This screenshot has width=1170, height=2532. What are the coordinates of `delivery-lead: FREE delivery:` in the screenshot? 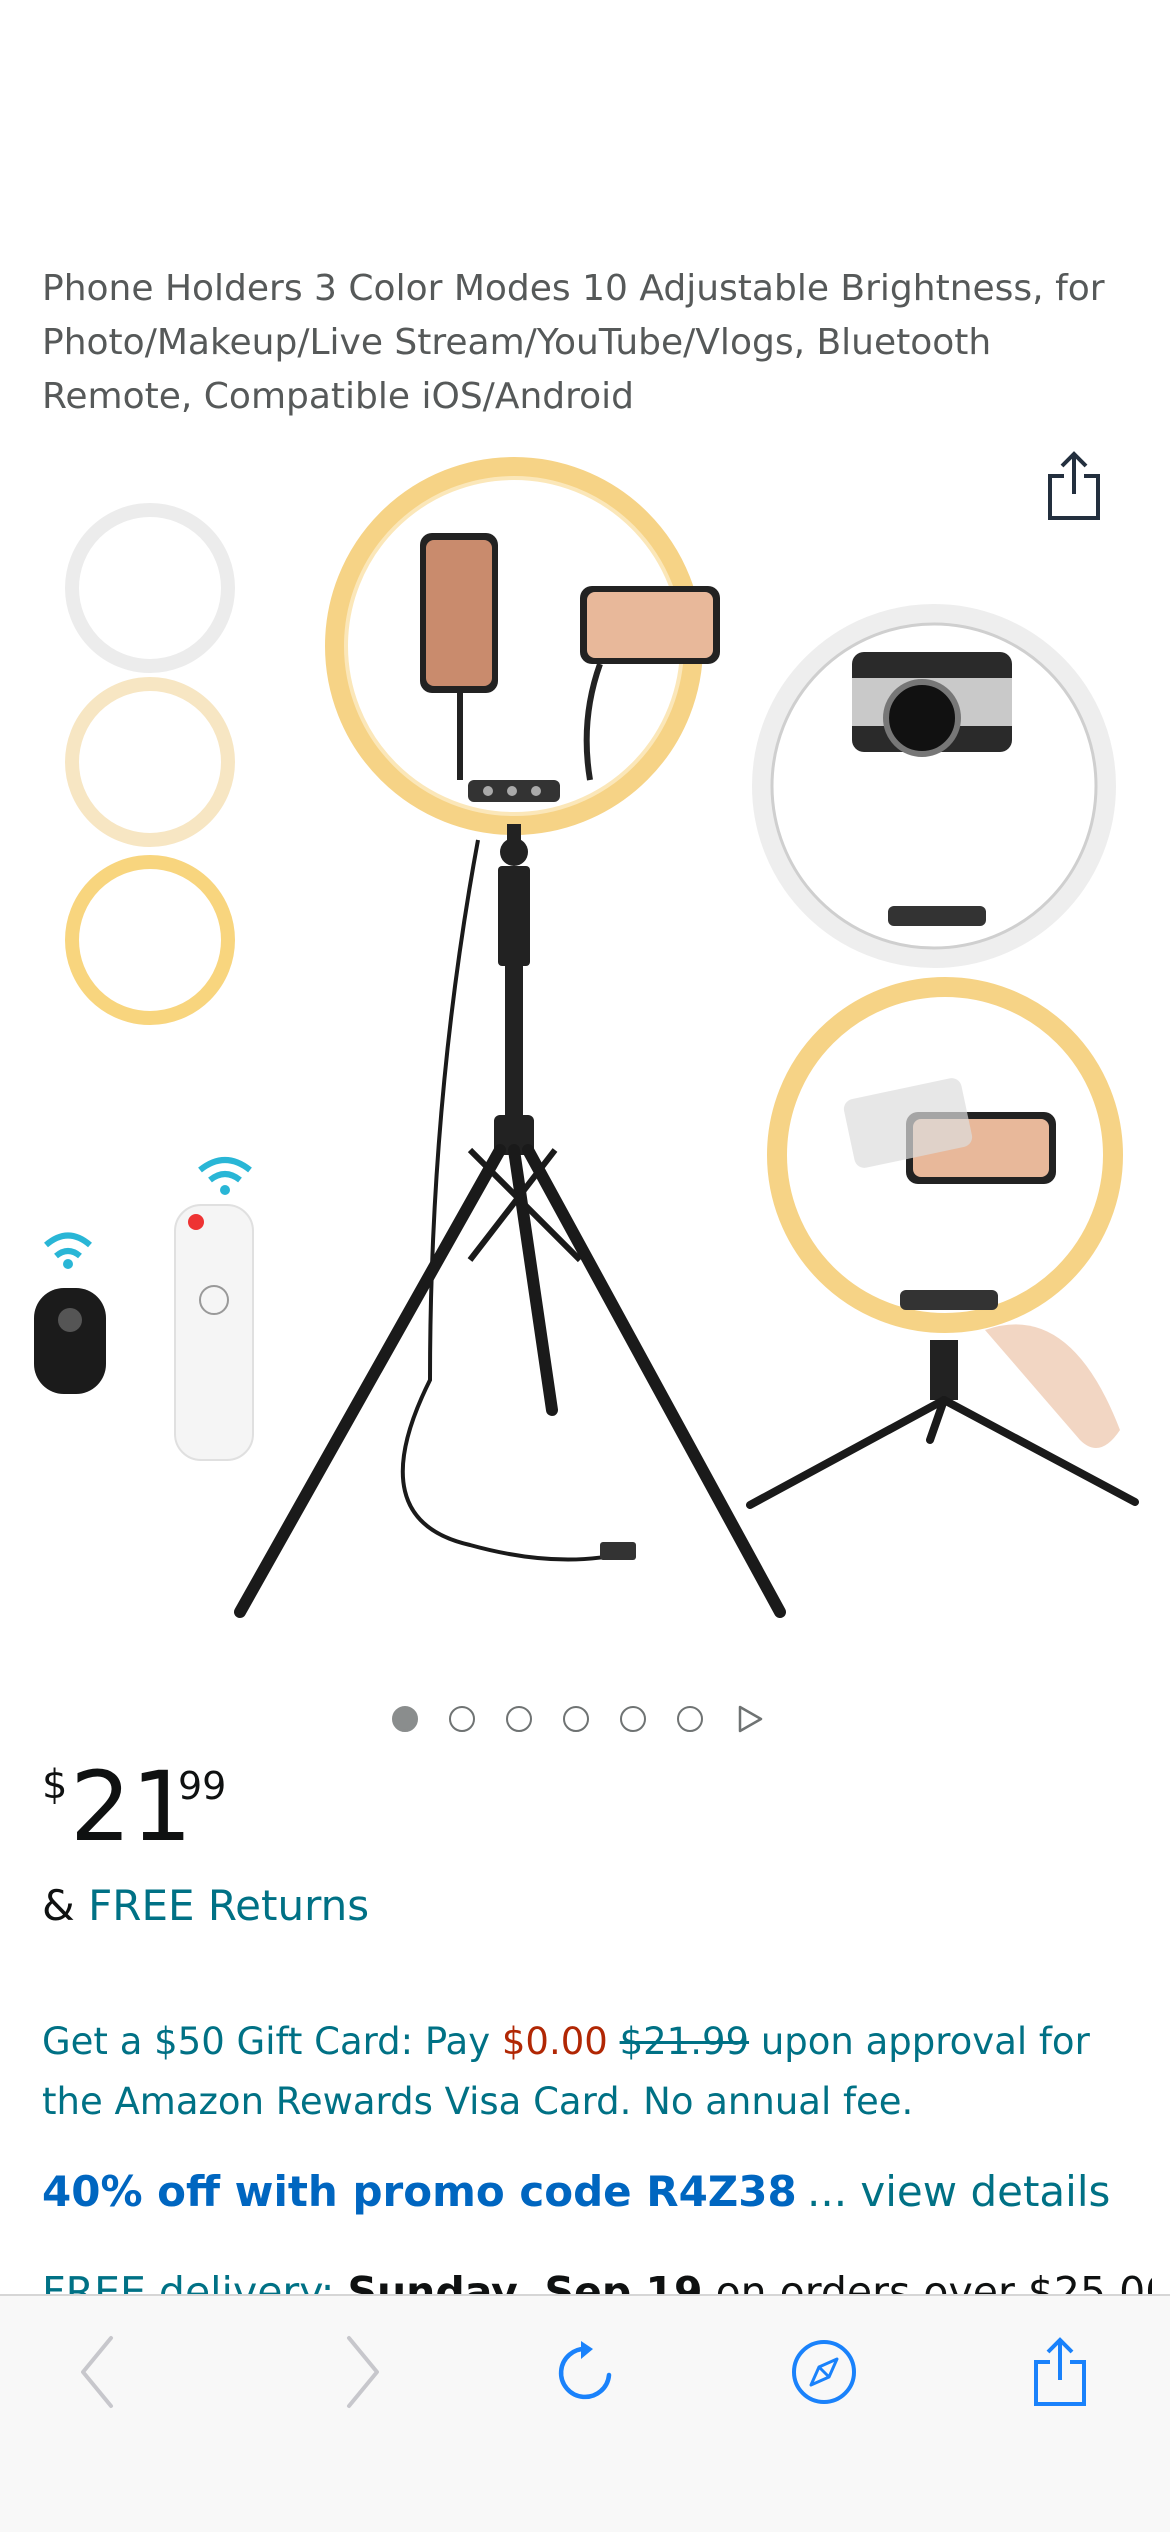 It's located at (188, 2281).